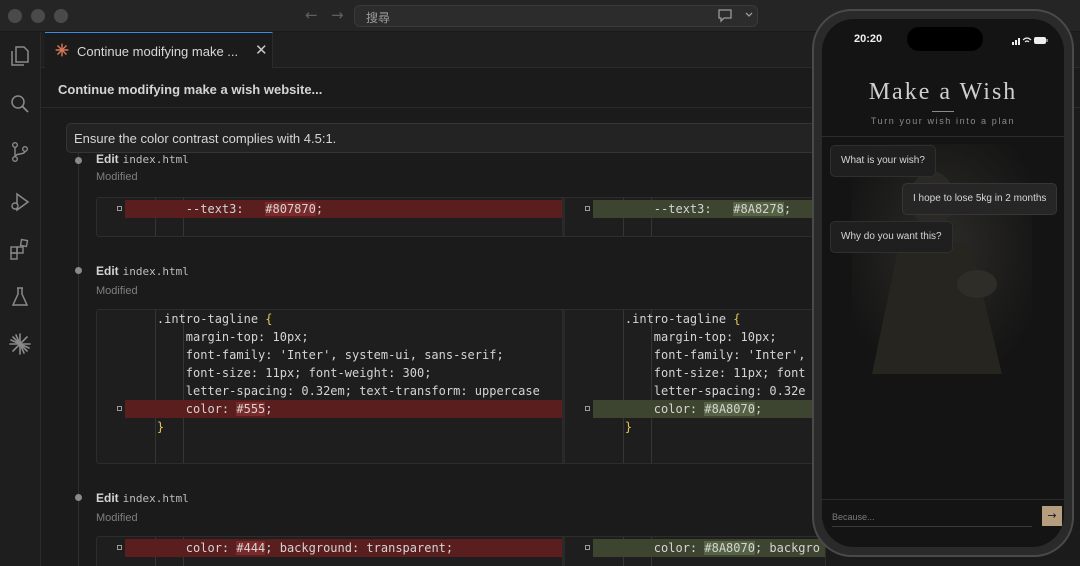 This screenshot has height=566, width=1080. Describe the element at coordinates (883, 161) in the screenshot. I see `bot-message: What is your wish?` at that location.